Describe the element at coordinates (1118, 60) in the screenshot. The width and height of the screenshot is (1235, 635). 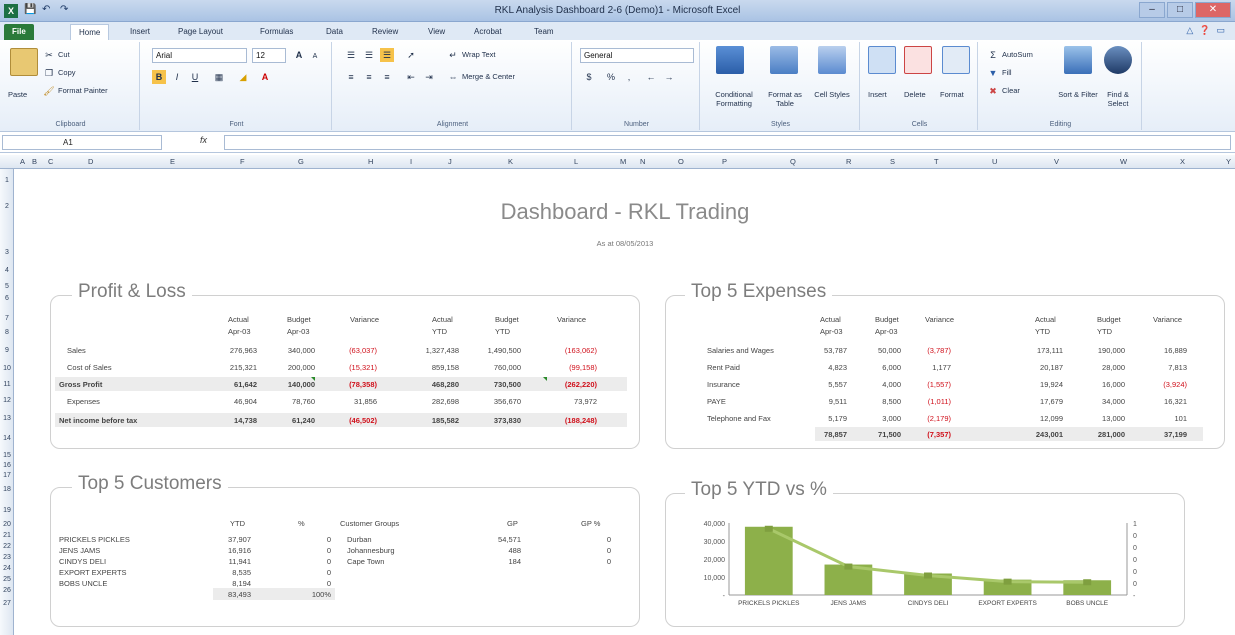
I see `find-select-icon` at that location.